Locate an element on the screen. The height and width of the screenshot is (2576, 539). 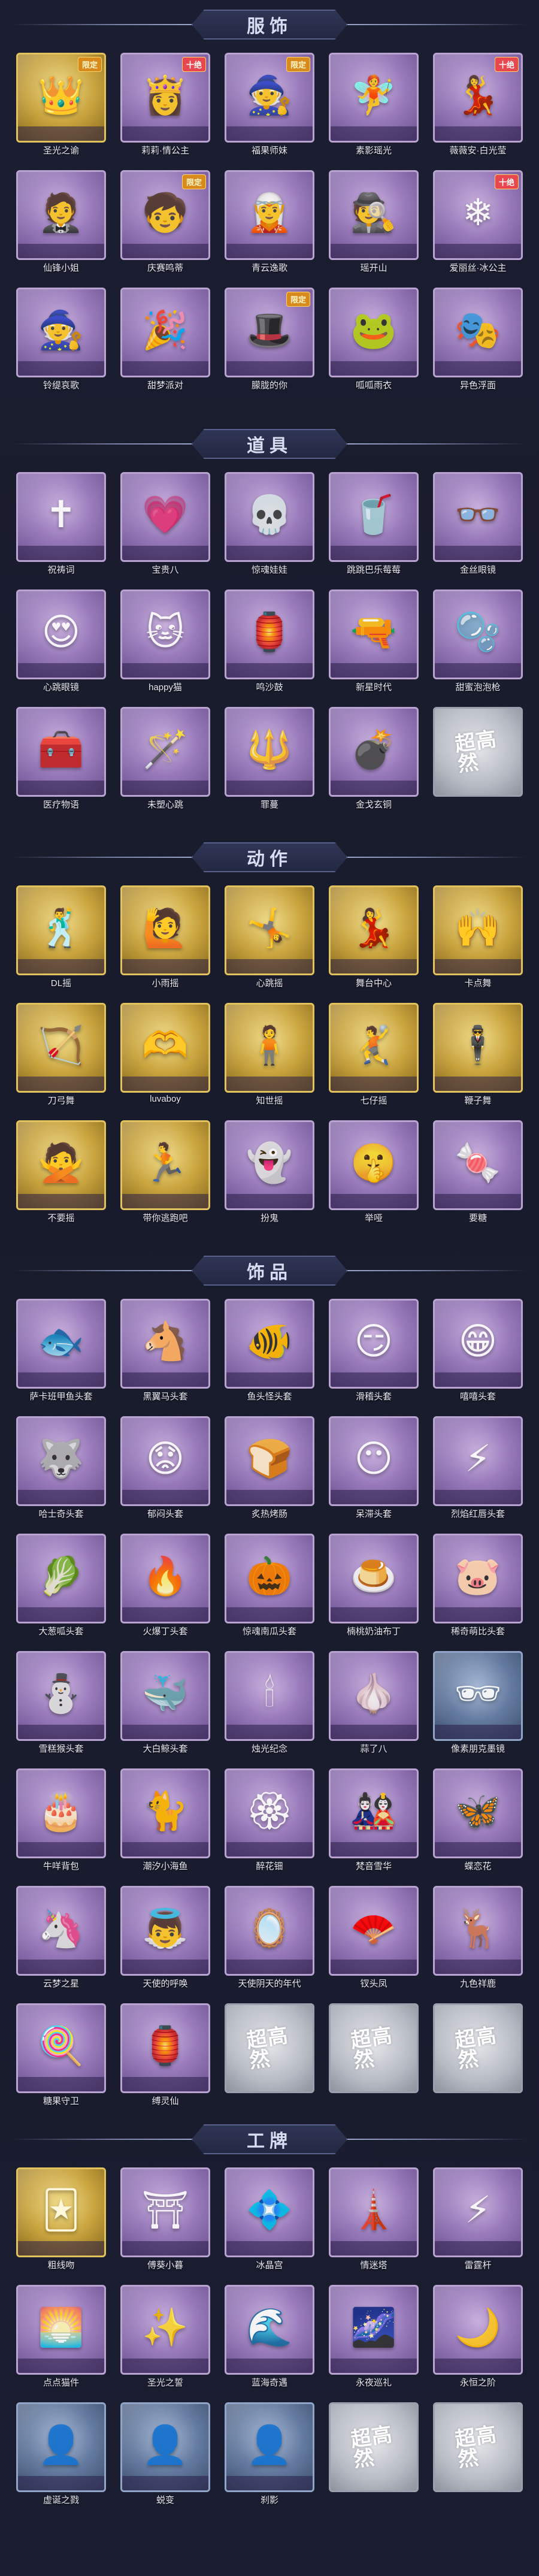
item-card: 🧍 is located at coordinates (269, 1048).